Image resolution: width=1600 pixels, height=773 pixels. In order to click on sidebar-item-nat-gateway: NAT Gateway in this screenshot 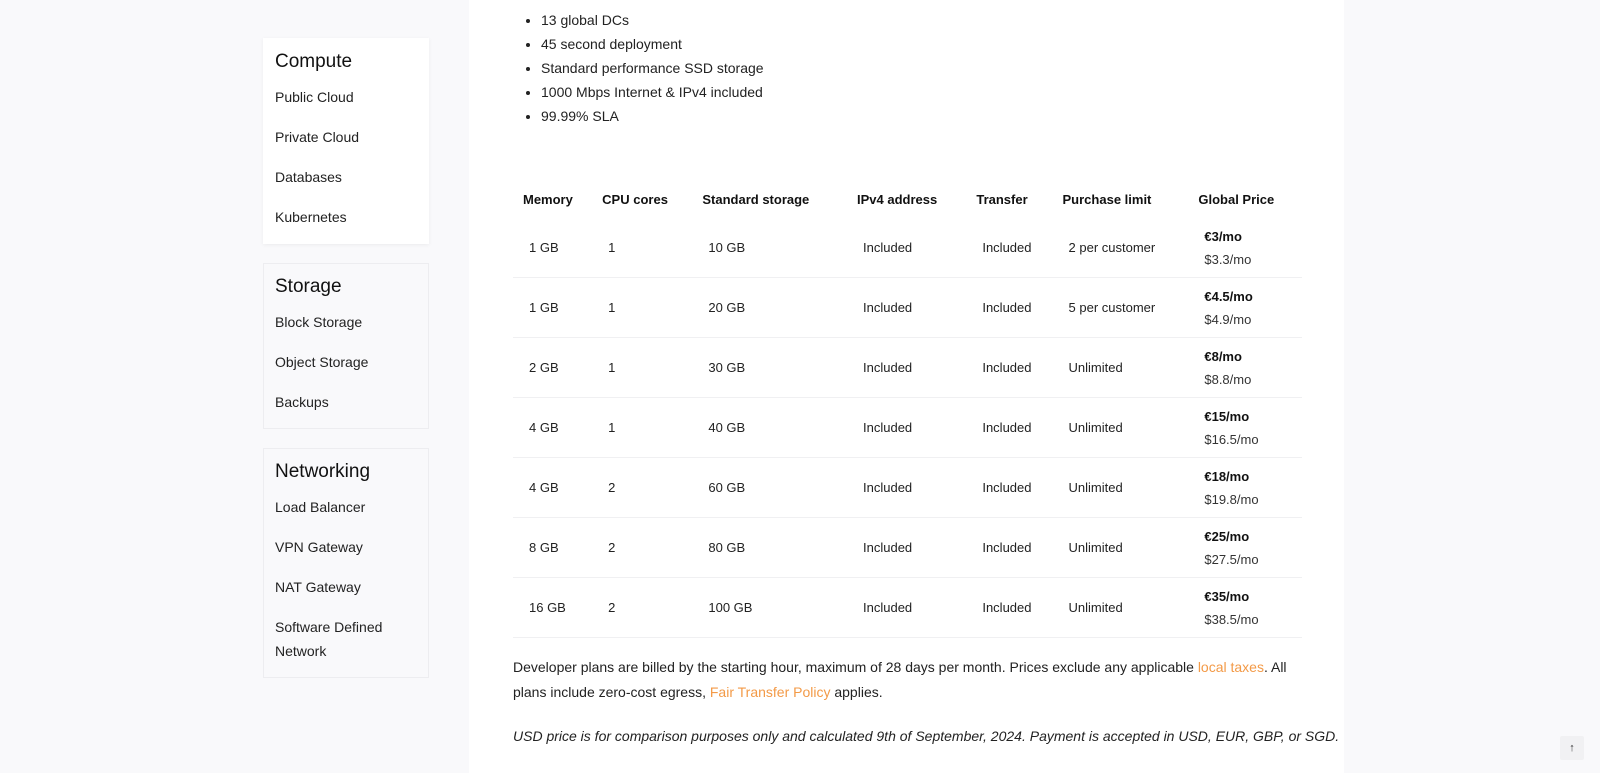, I will do `click(346, 595)`.